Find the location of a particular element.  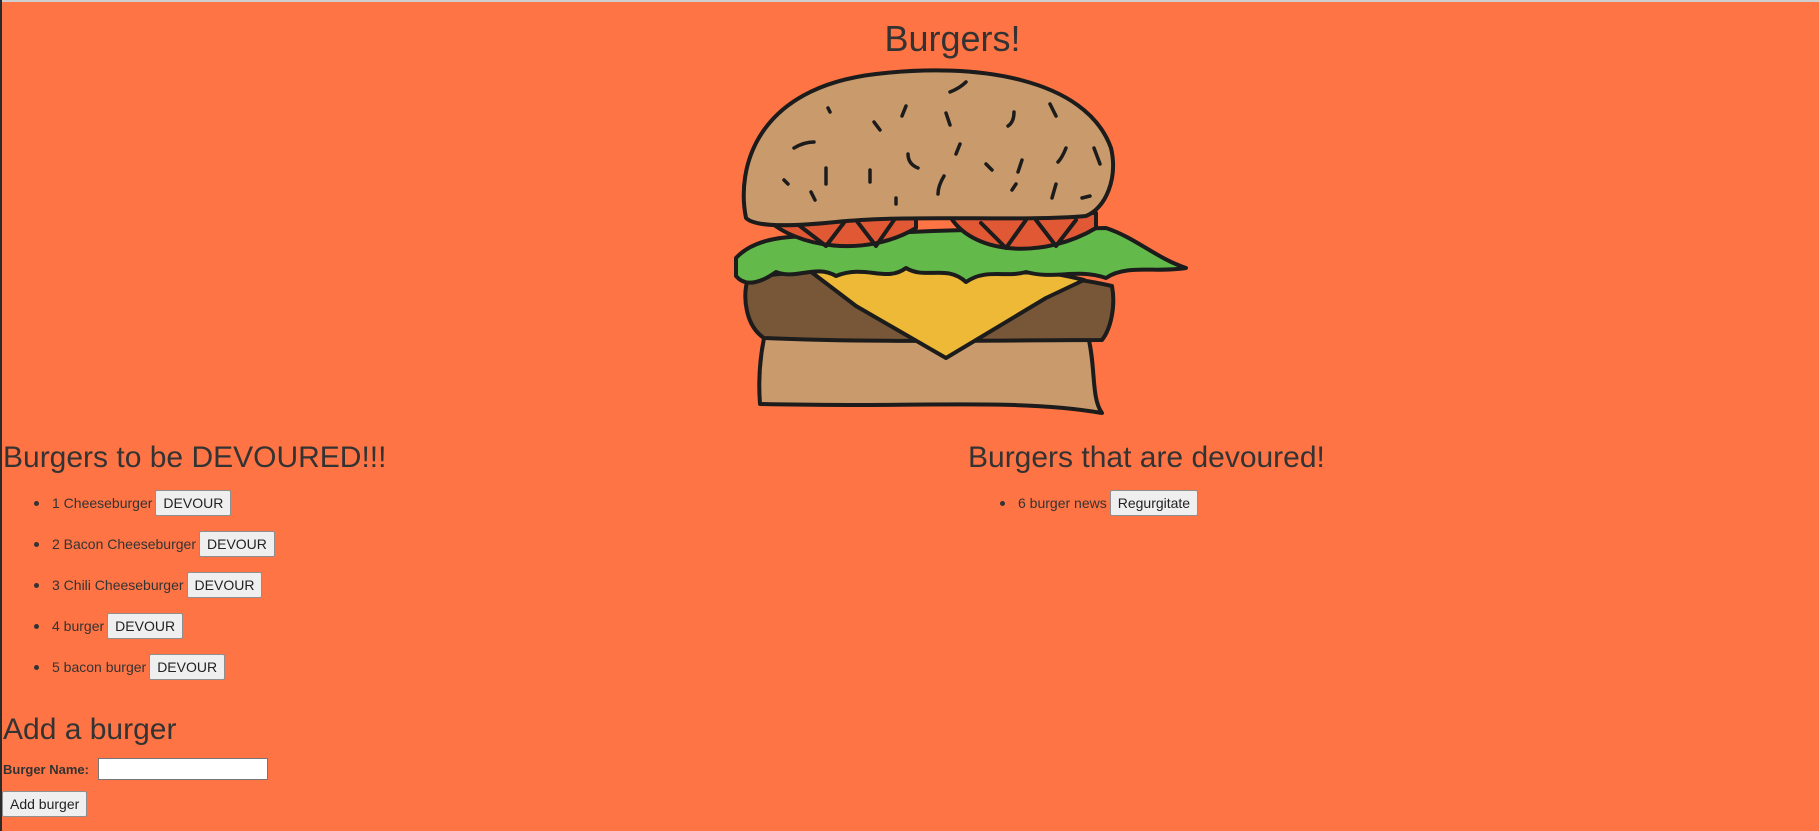

uneaten-heading: Burgers to be DEVOURED!!! is located at coordinates (195, 457).